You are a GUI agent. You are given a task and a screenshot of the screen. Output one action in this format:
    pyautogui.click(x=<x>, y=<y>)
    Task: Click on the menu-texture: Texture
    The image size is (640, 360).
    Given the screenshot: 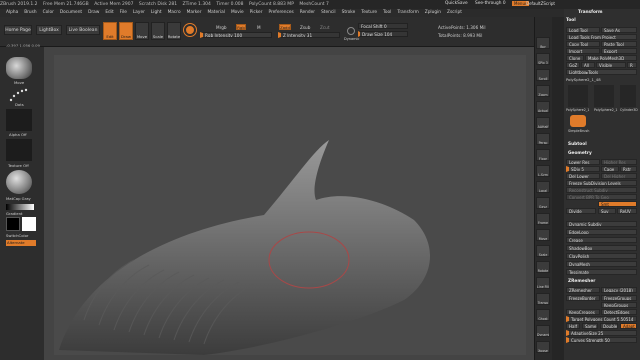 What is the action you would take?
    pyautogui.click(x=369, y=12)
    